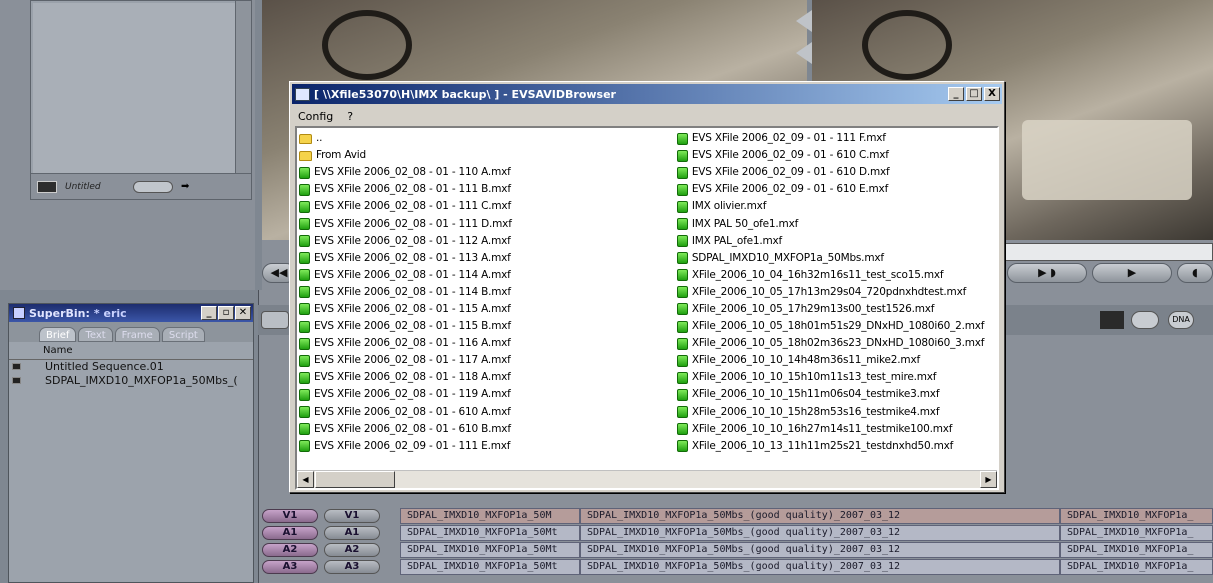 The width and height of the screenshot is (1213, 583). What do you see at coordinates (243, 313) in the screenshot?
I see `close-button: ✕` at bounding box center [243, 313].